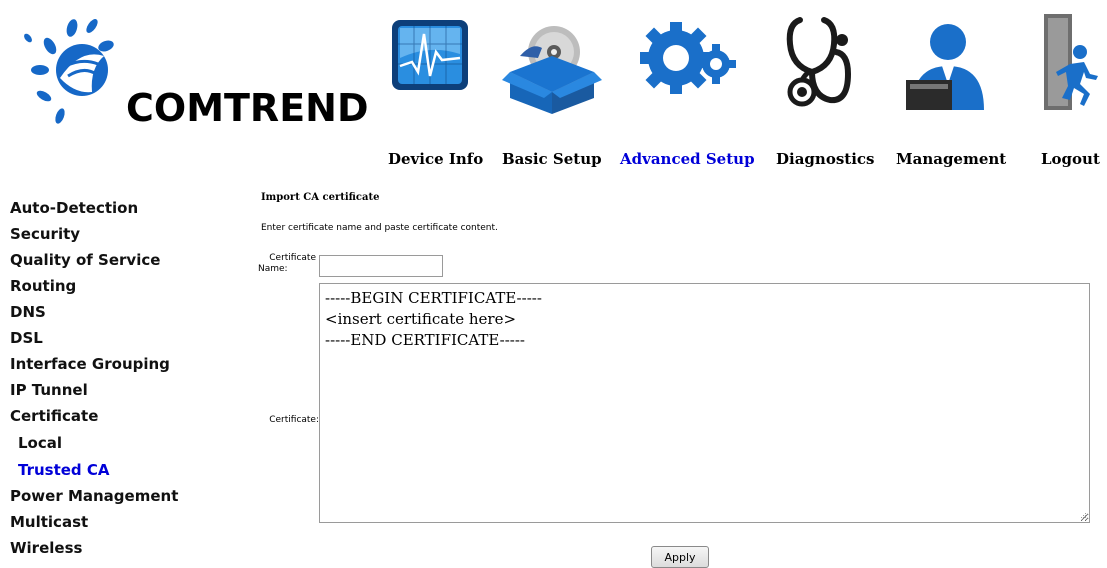 This screenshot has width=1107, height=568. What do you see at coordinates (1083, 516) in the screenshot?
I see `resize-grip-icon` at bounding box center [1083, 516].